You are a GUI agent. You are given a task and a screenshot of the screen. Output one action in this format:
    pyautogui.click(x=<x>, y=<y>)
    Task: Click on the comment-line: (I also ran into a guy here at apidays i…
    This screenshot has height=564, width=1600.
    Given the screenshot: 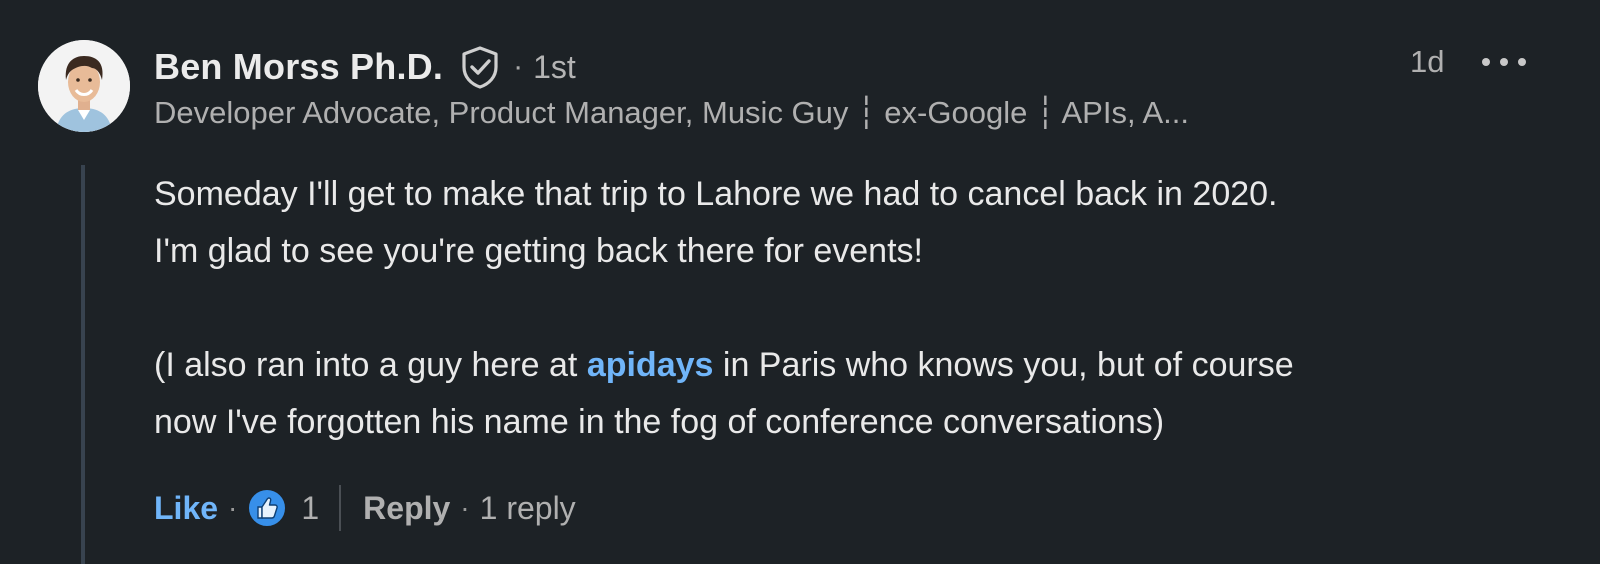 What is the action you would take?
    pyautogui.click(x=864, y=365)
    